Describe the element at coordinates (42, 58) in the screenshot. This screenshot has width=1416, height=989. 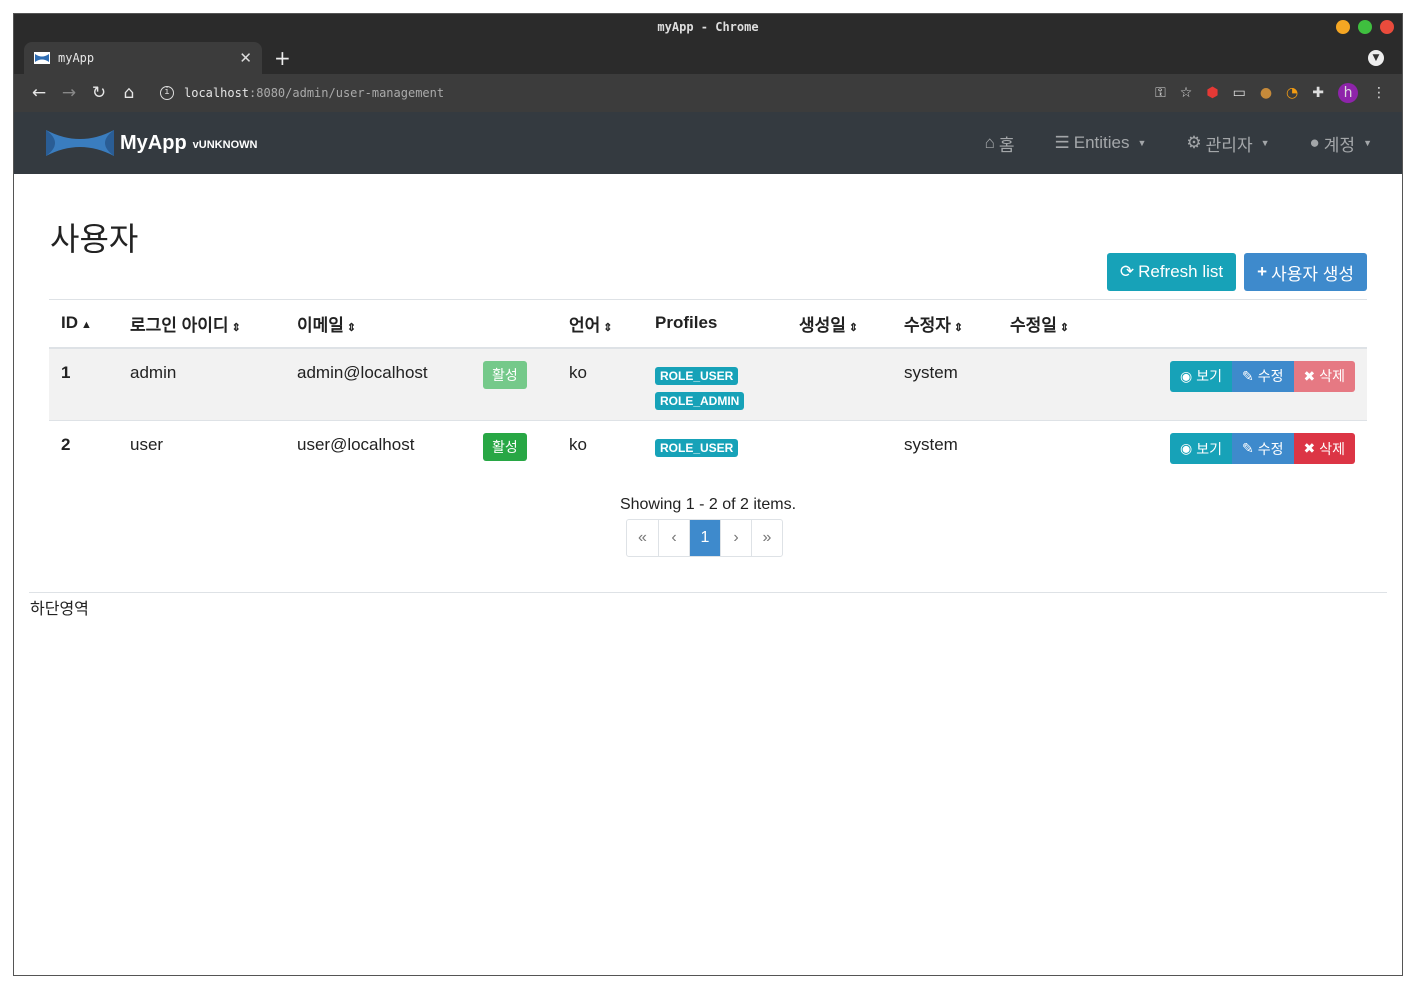
I see `app-favicon-icon` at that location.